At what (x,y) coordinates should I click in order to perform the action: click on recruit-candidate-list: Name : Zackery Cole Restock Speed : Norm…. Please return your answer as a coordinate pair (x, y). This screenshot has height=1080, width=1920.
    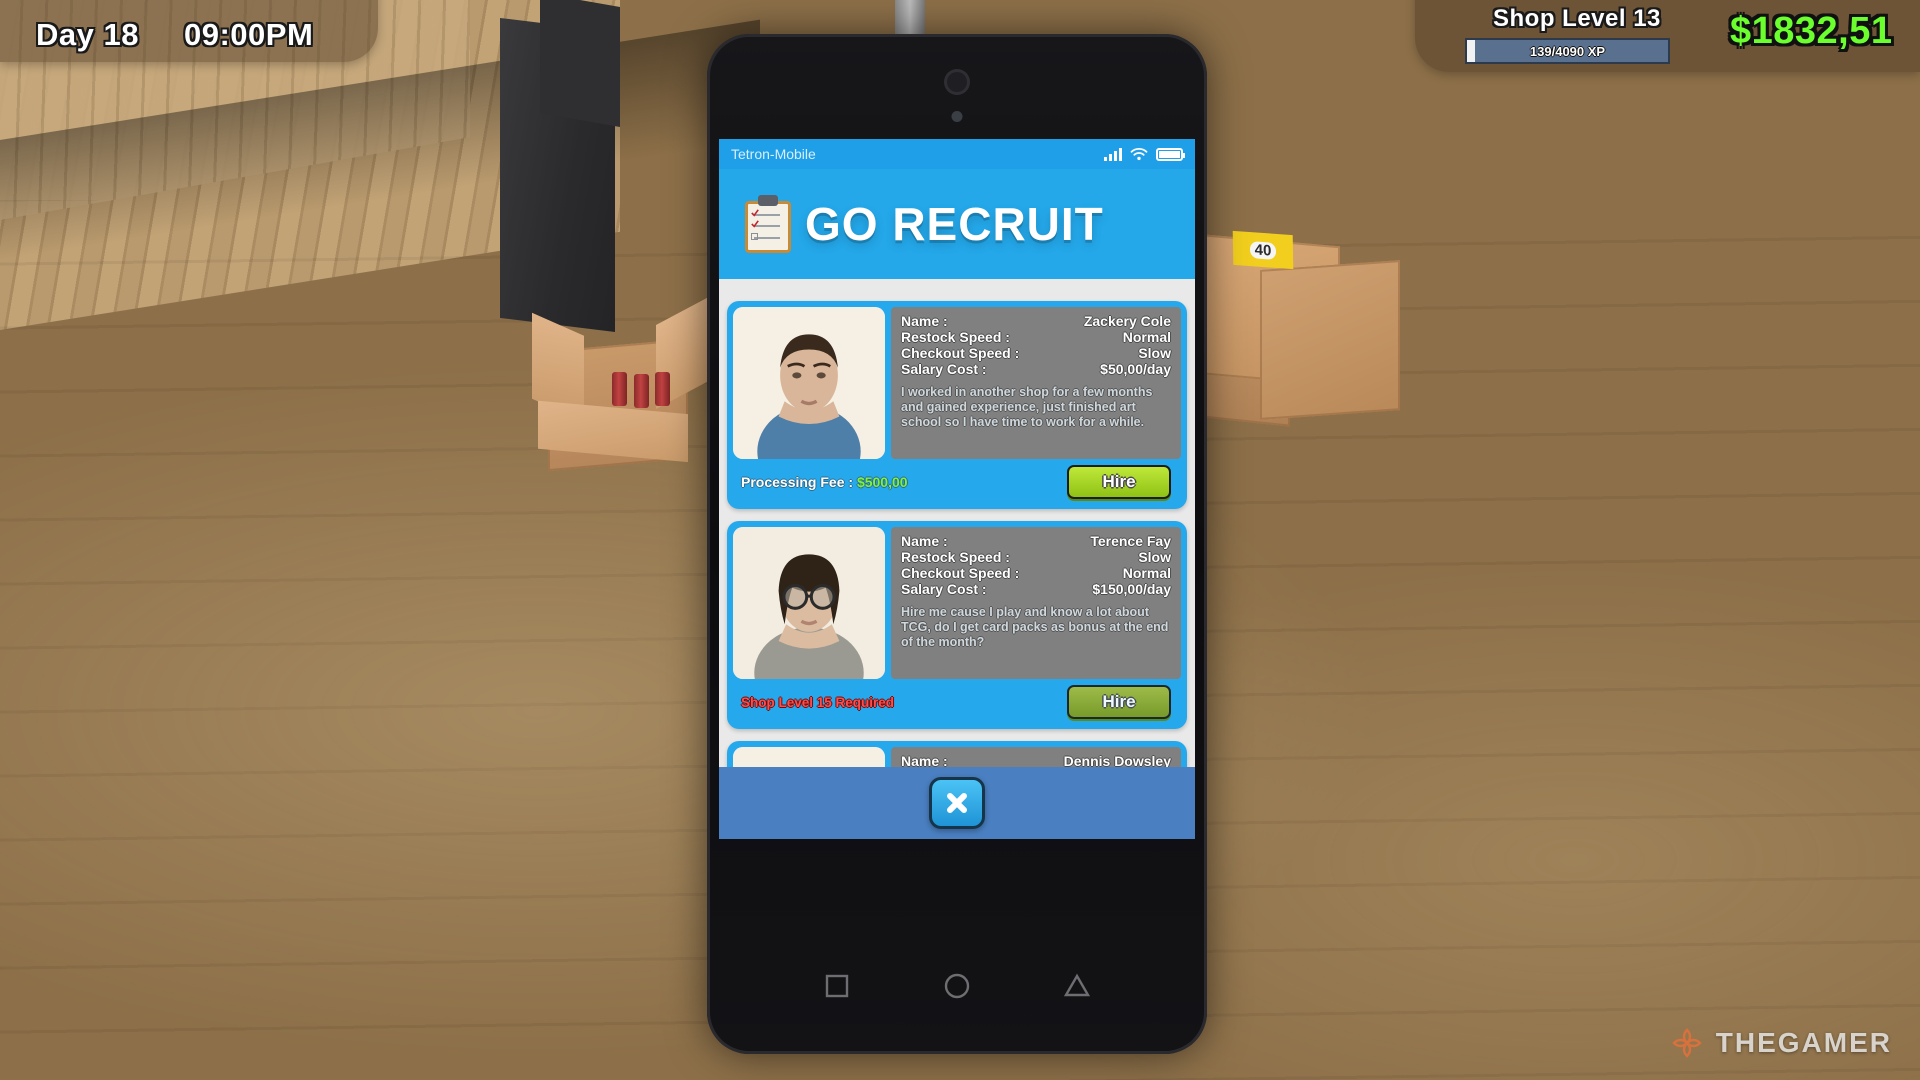
    Looking at the image, I should click on (957, 565).